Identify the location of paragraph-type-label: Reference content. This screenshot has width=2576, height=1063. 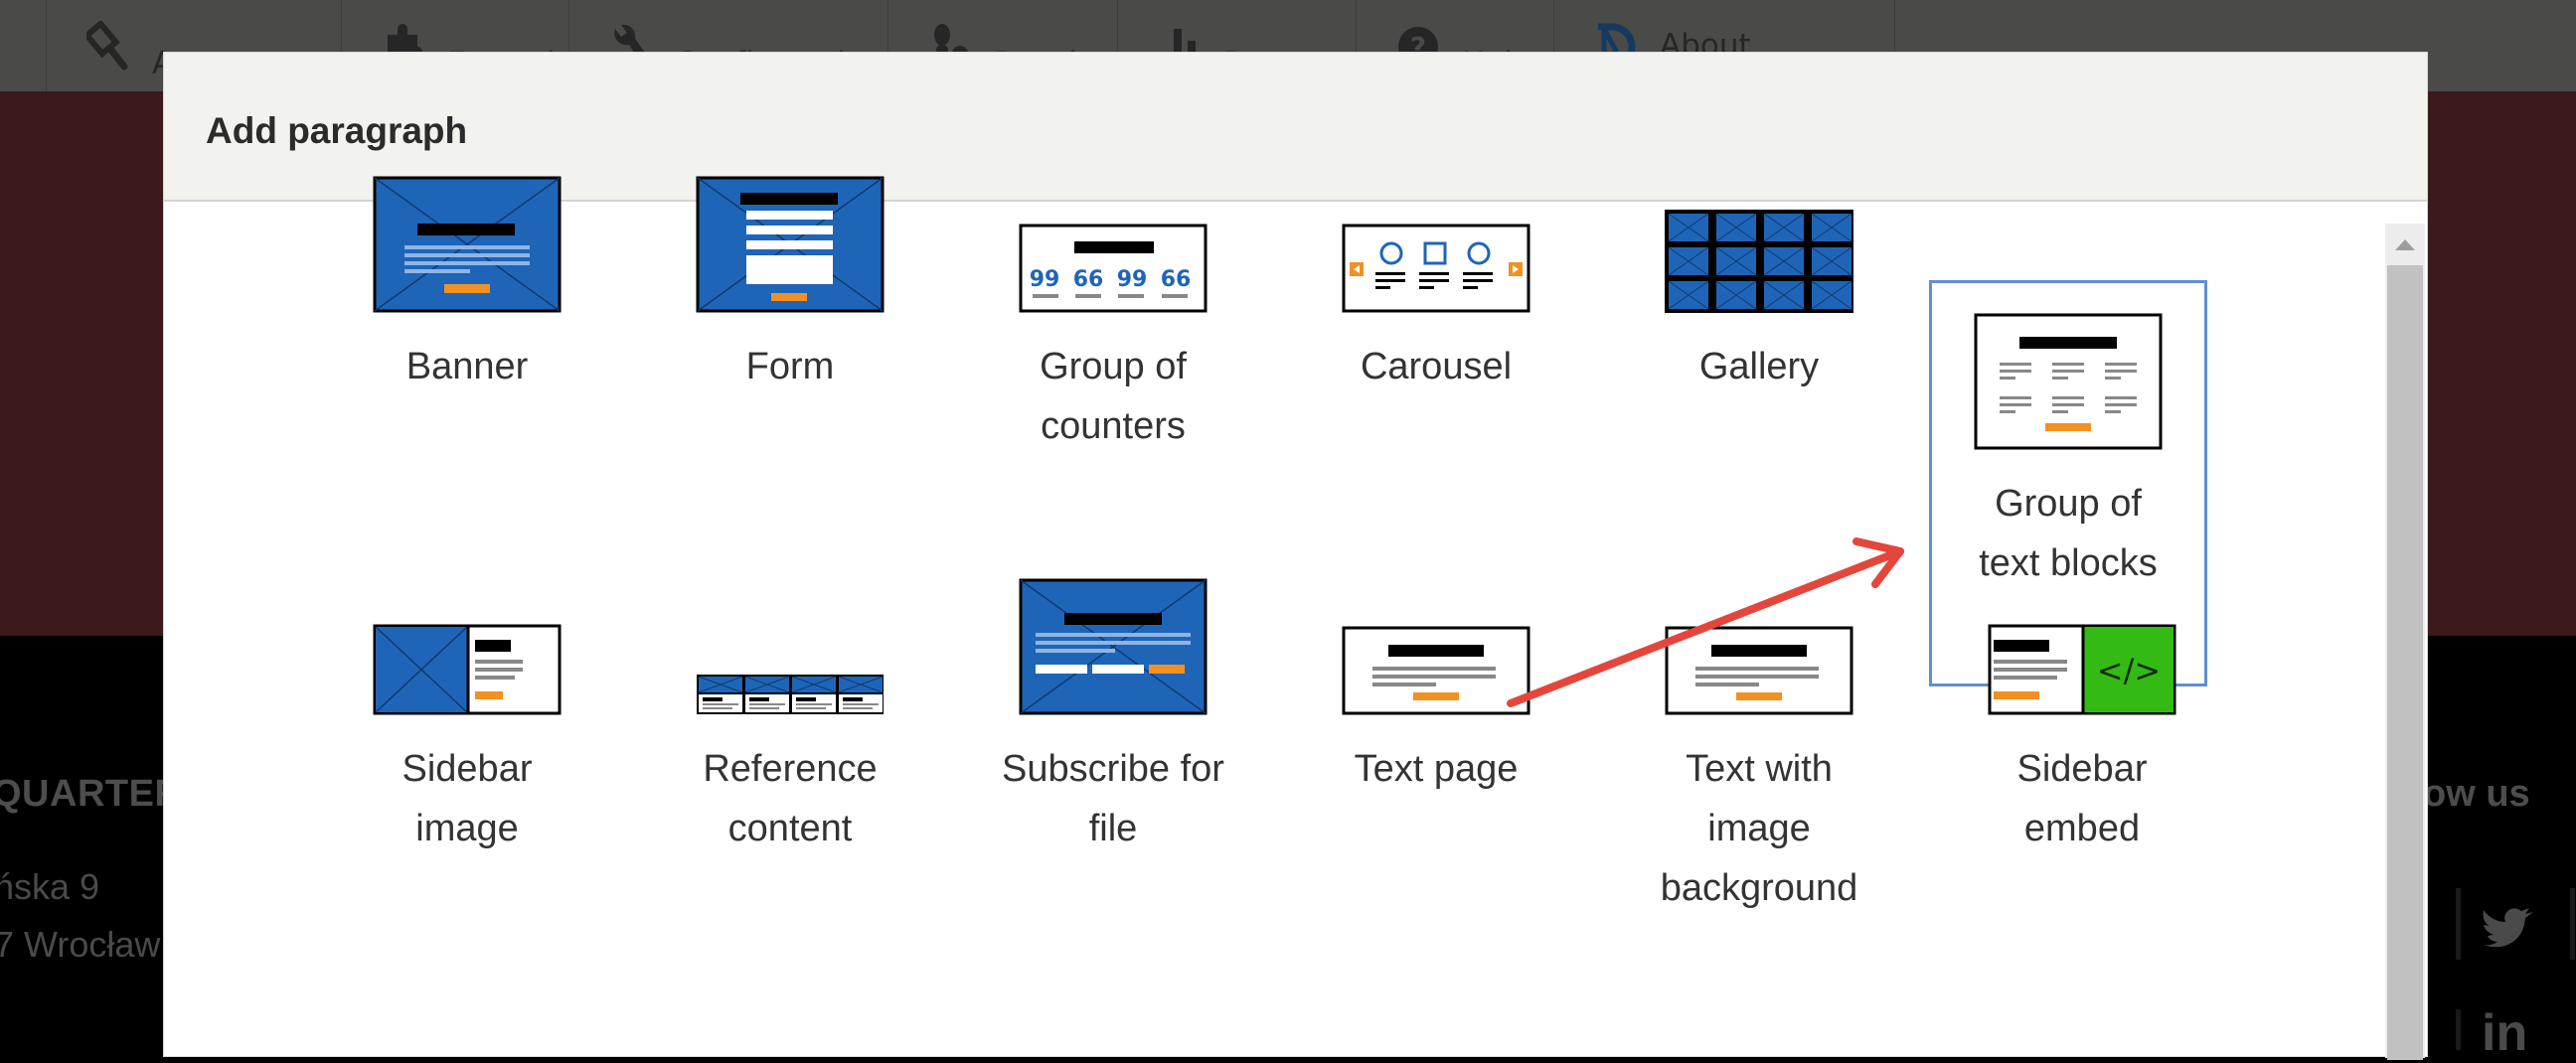
(790, 798).